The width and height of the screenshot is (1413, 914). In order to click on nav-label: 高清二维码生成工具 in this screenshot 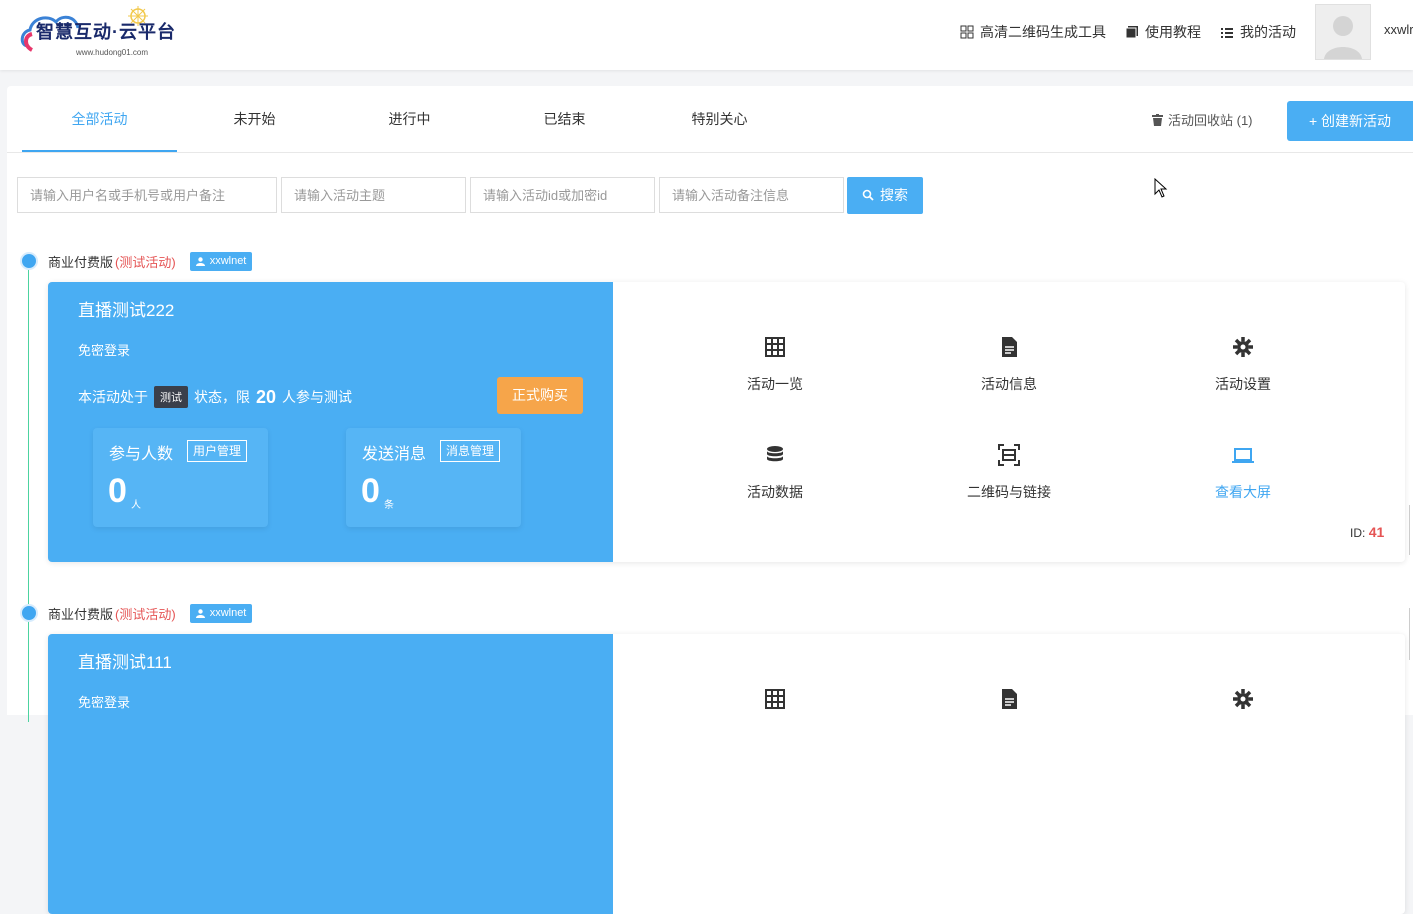, I will do `click(1043, 32)`.